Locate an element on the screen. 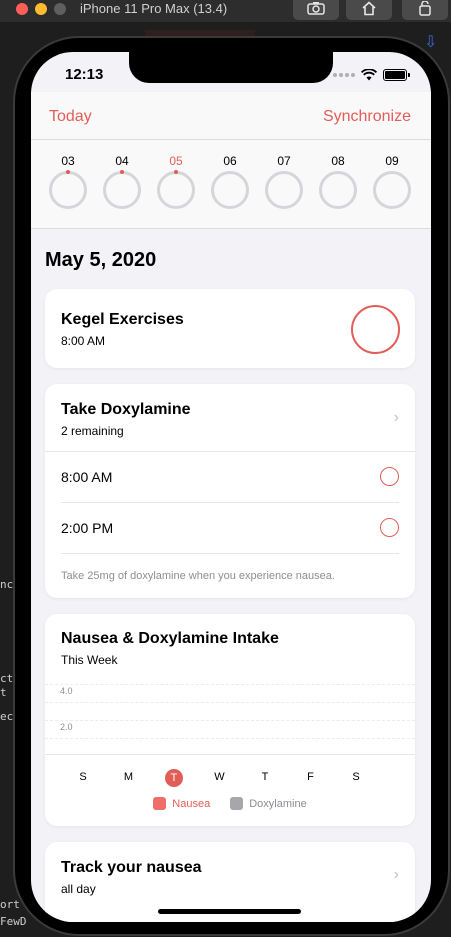 The height and width of the screenshot is (937, 451). chart-subtitle: This Week is located at coordinates (89, 660).